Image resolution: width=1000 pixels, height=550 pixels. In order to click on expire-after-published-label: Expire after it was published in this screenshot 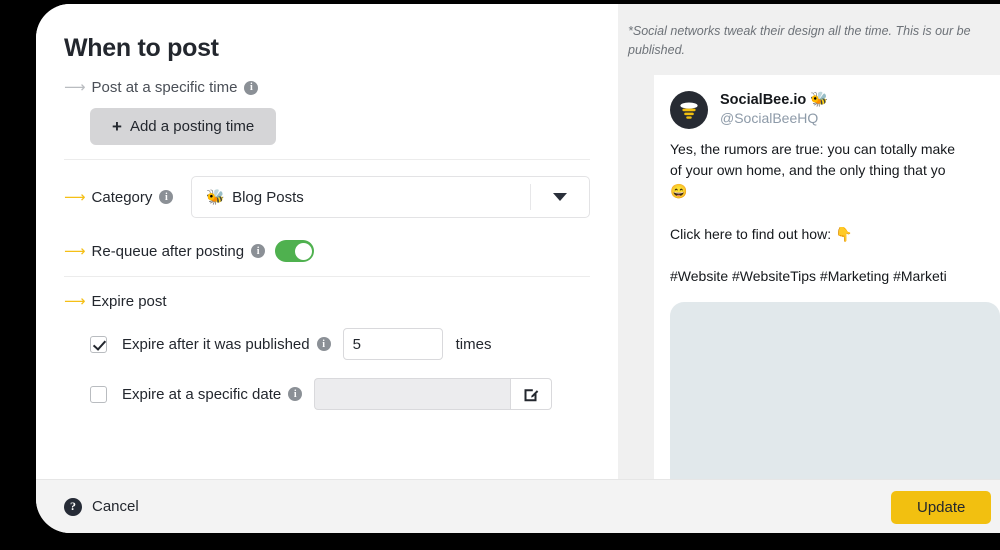, I will do `click(216, 344)`.